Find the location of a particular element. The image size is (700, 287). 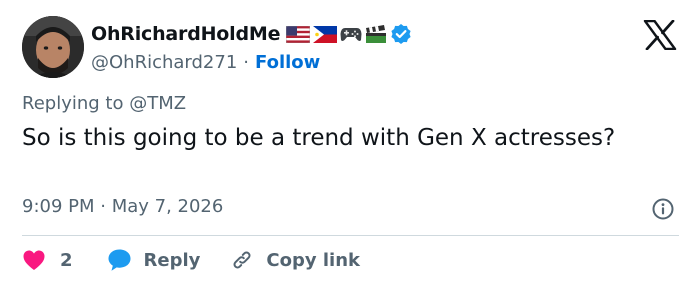

action-bar: 2 Reply Copy link is located at coordinates (191, 260).